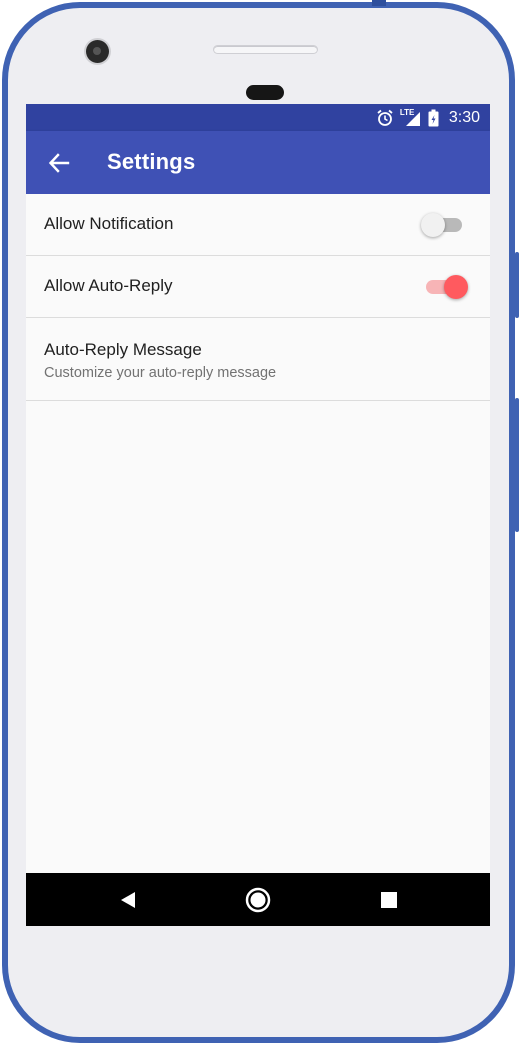  Describe the element at coordinates (151, 161) in the screenshot. I see `page-title: Settings` at that location.